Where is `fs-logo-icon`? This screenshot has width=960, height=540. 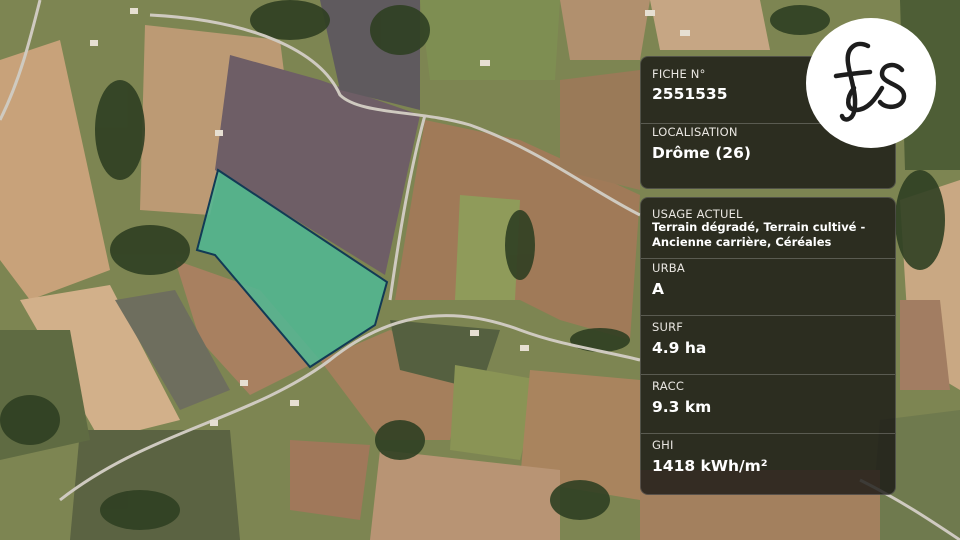
fs-logo-icon is located at coordinates (871, 83).